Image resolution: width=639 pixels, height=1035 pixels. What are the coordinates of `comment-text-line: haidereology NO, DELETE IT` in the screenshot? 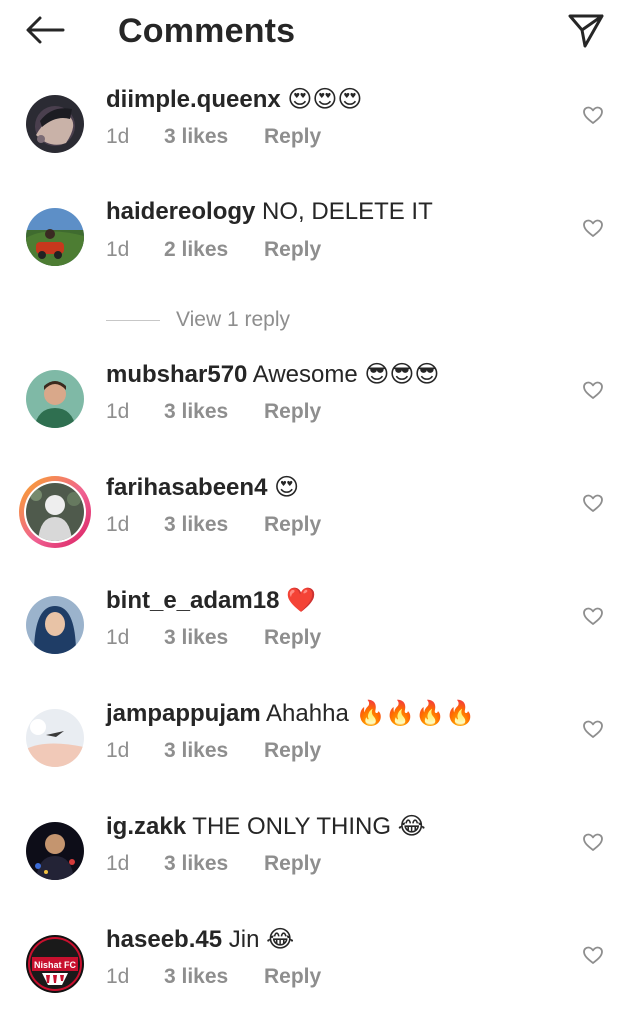 It's located at (269, 212).